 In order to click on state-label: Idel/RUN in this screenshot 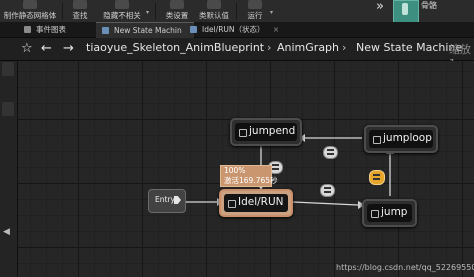, I will do `click(261, 202)`.